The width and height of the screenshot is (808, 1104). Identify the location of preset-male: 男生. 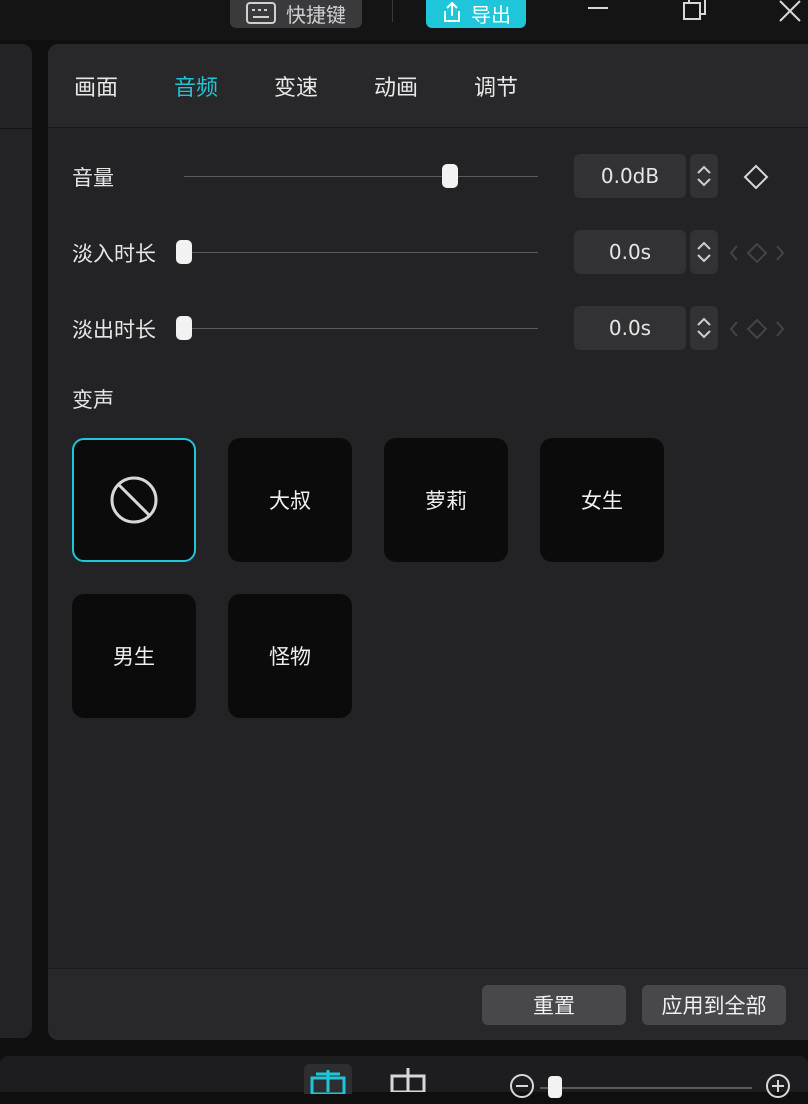
(134, 656).